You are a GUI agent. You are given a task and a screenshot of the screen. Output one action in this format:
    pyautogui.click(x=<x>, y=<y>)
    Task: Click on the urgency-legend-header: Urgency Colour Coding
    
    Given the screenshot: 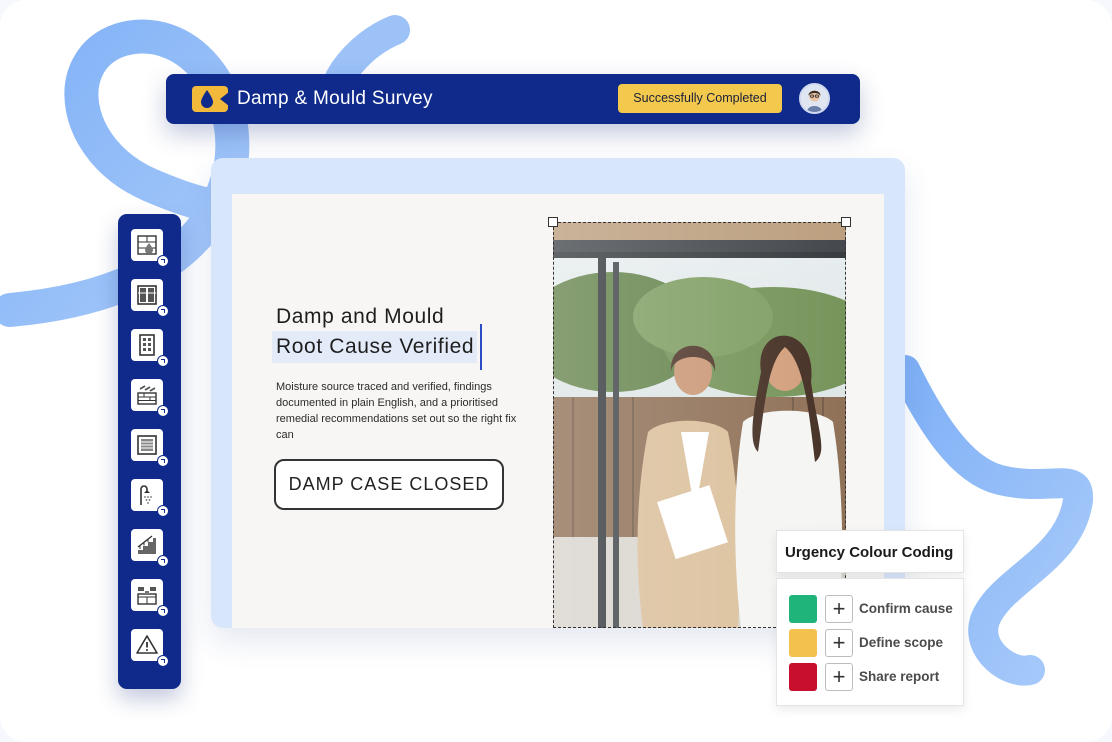 What is the action you would take?
    pyautogui.click(x=870, y=551)
    